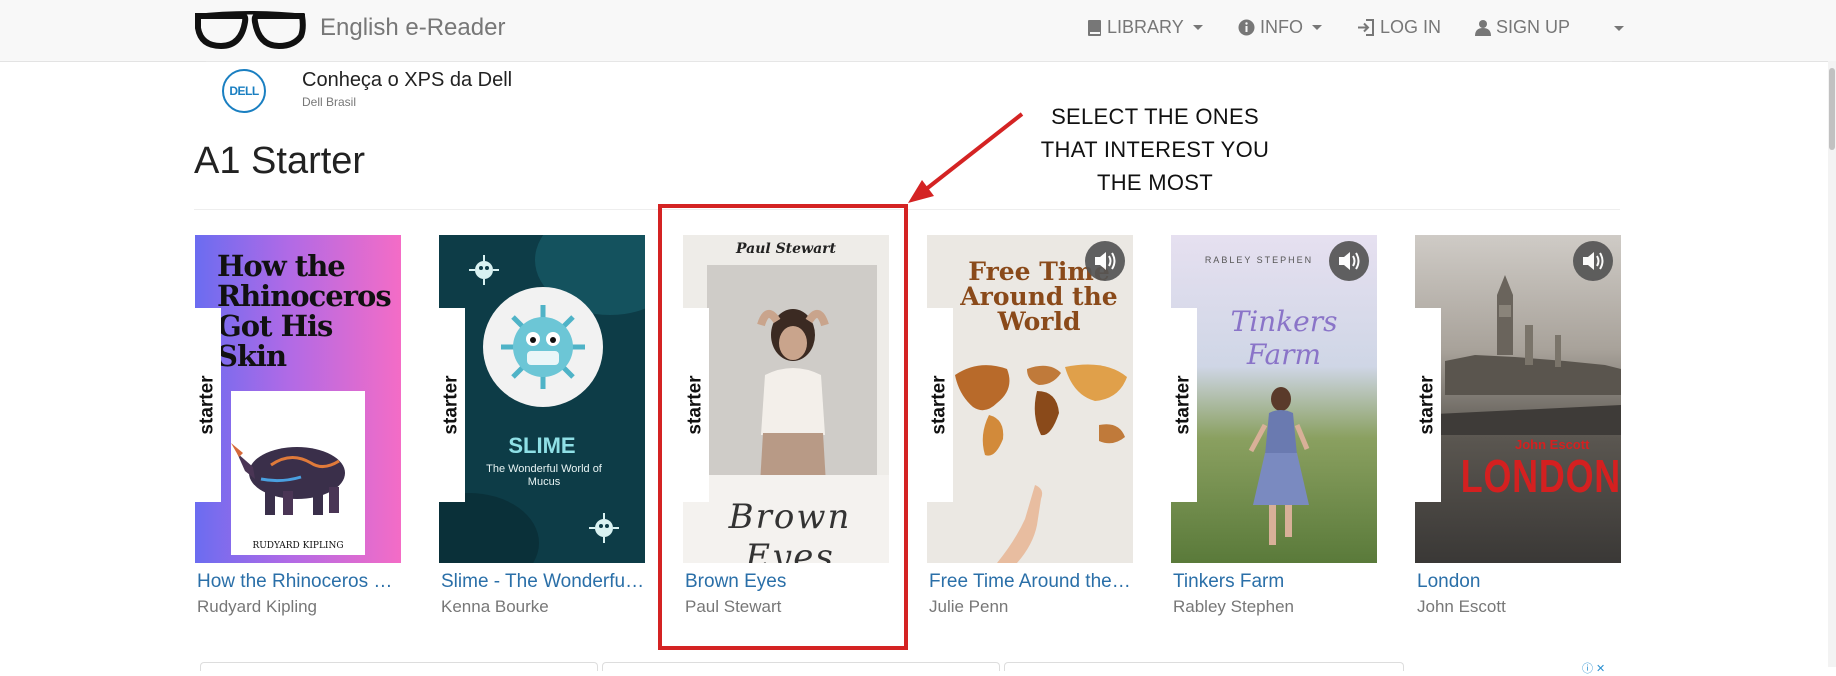  I want to click on book-title: London, so click(1520, 582).